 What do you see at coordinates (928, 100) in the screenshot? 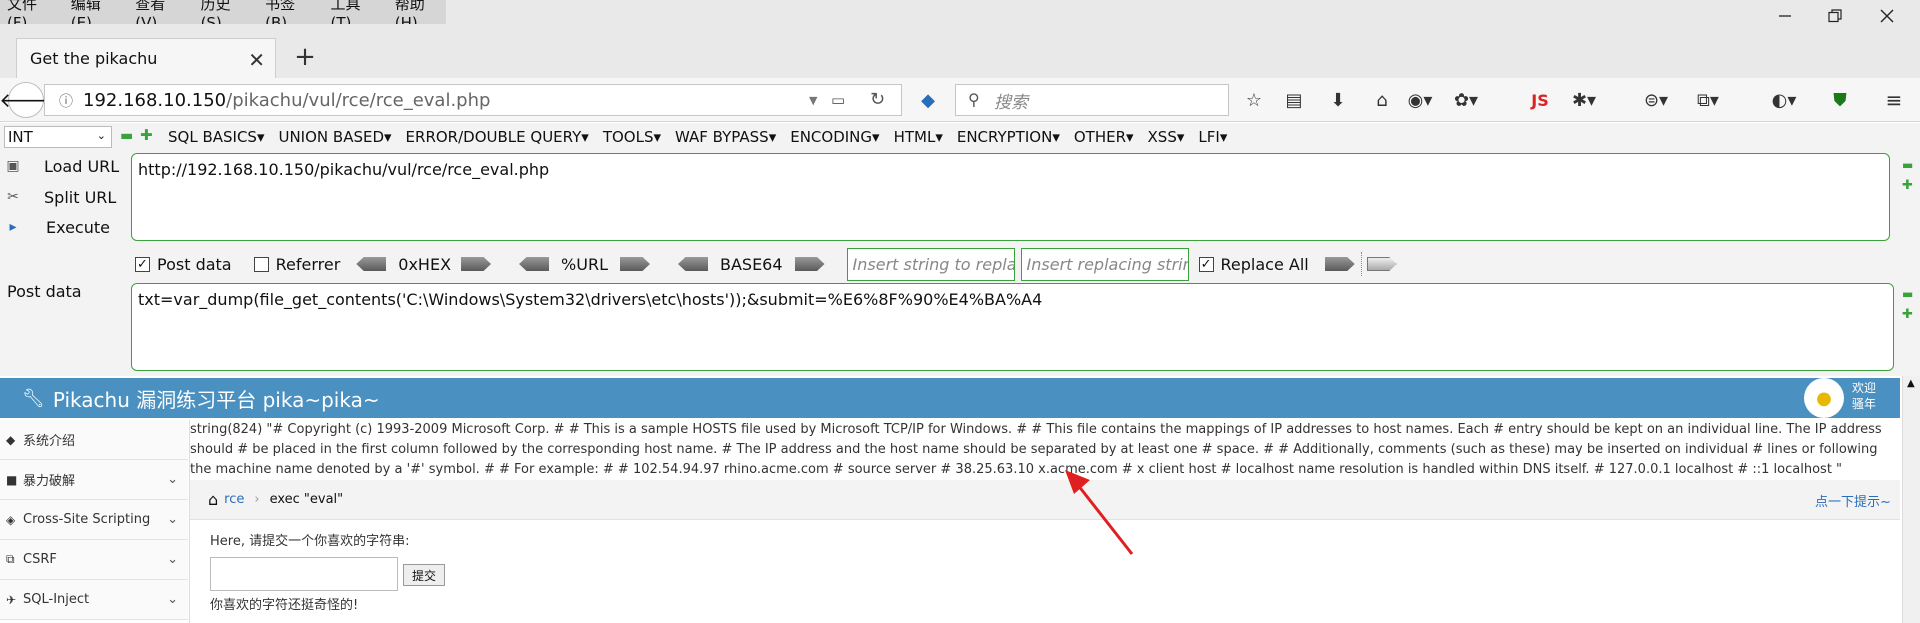
I see `extension-blue-icon: ◆` at bounding box center [928, 100].